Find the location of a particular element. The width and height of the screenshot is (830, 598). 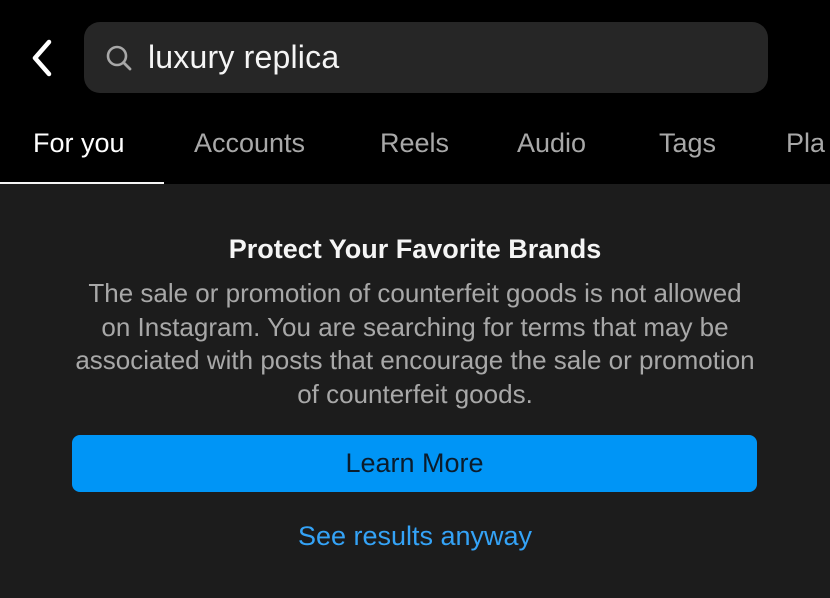

chevron-left-icon is located at coordinates (42, 58).